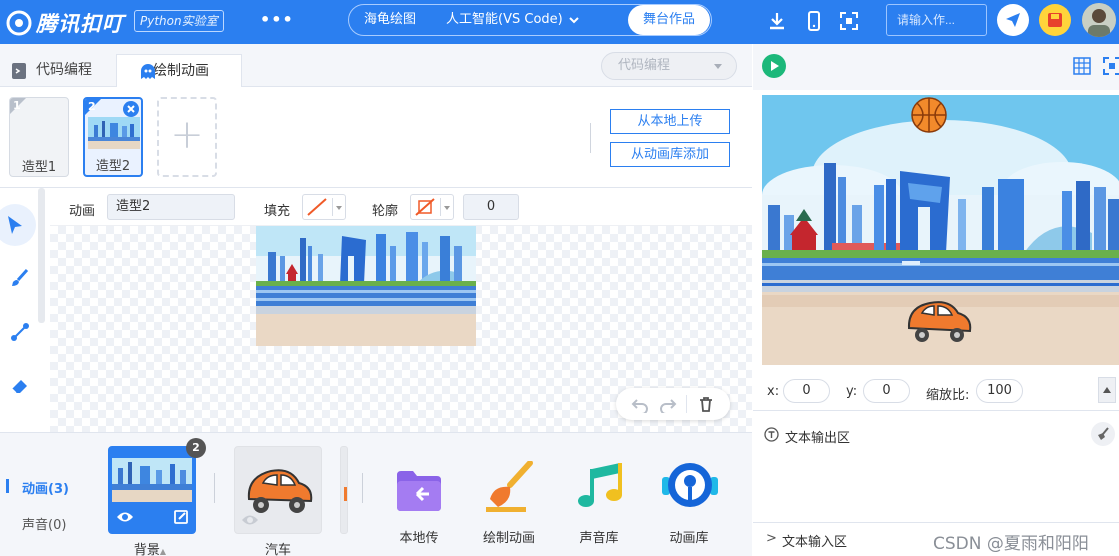  I want to click on undo-redo-group, so click(673, 404).